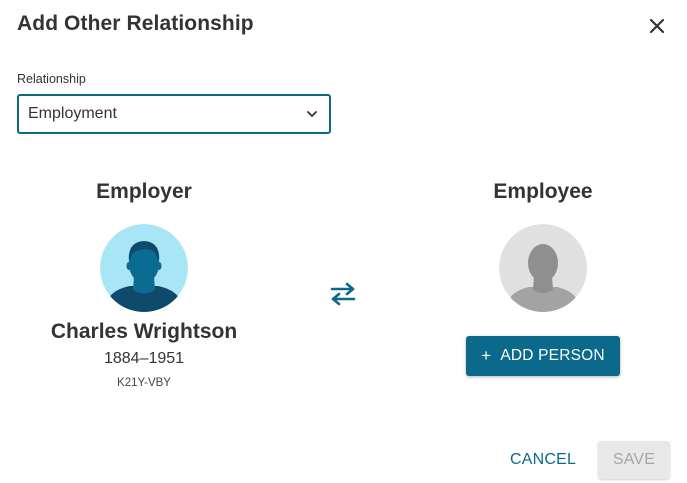 This screenshot has width=687, height=483. What do you see at coordinates (552, 355) in the screenshot?
I see `add-person-label: ADD PERSON` at bounding box center [552, 355].